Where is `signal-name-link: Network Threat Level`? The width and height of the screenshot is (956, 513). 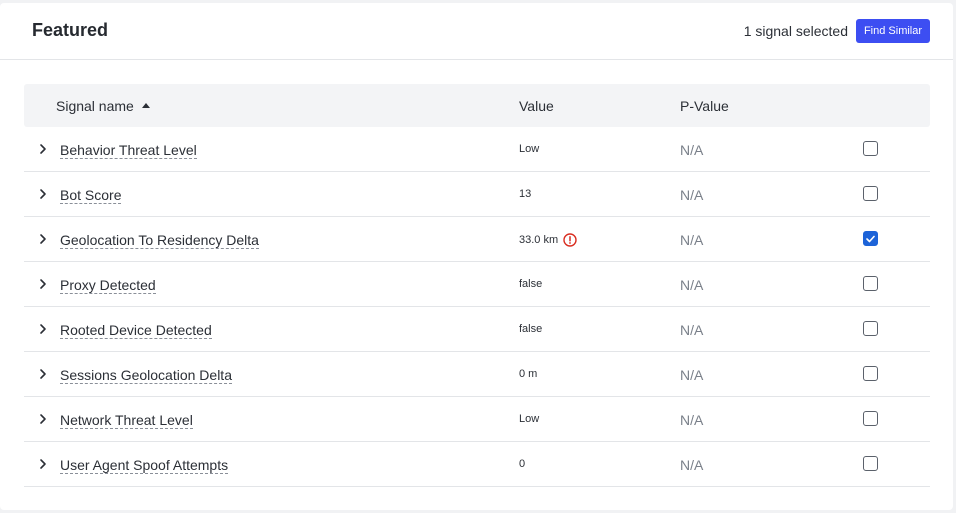 signal-name-link: Network Threat Level is located at coordinates (126, 420).